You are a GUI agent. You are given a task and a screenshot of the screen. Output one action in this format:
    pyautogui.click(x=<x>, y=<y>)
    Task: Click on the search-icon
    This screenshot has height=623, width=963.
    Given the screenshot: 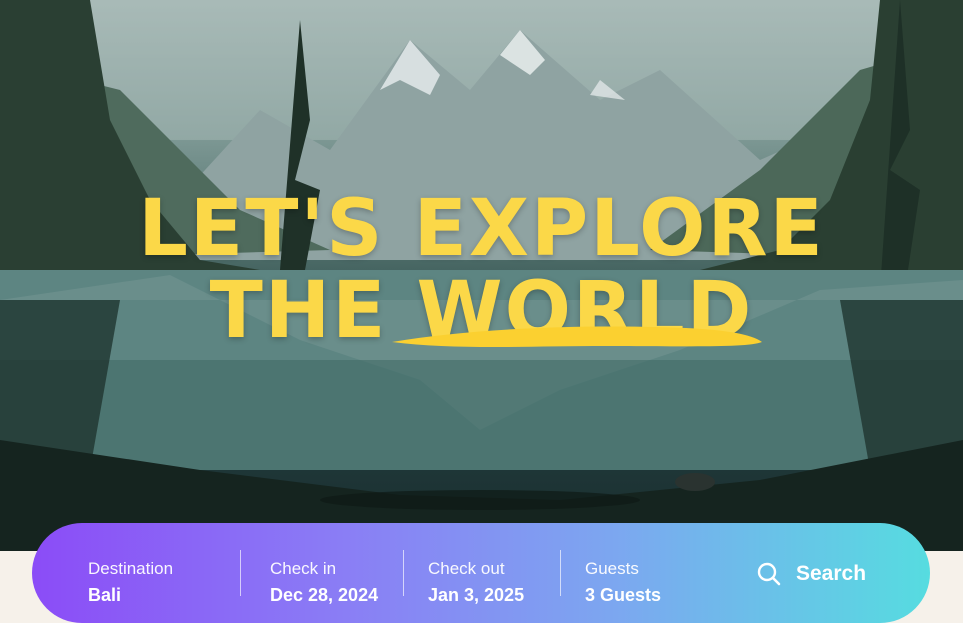 What is the action you would take?
    pyautogui.click(x=769, y=574)
    